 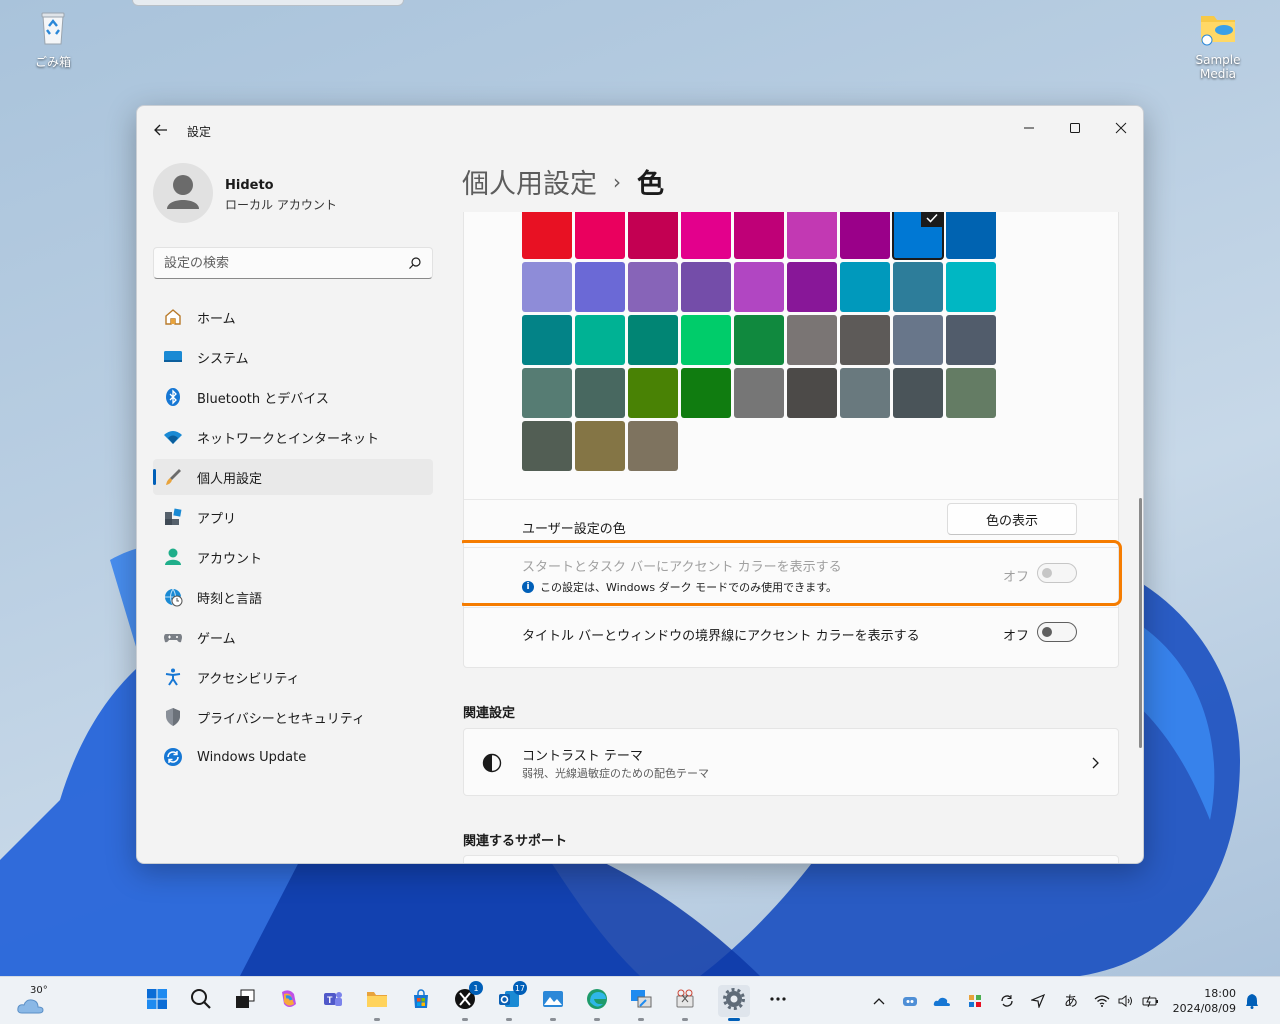 What do you see at coordinates (274, 263) in the screenshot?
I see `search-input` at bounding box center [274, 263].